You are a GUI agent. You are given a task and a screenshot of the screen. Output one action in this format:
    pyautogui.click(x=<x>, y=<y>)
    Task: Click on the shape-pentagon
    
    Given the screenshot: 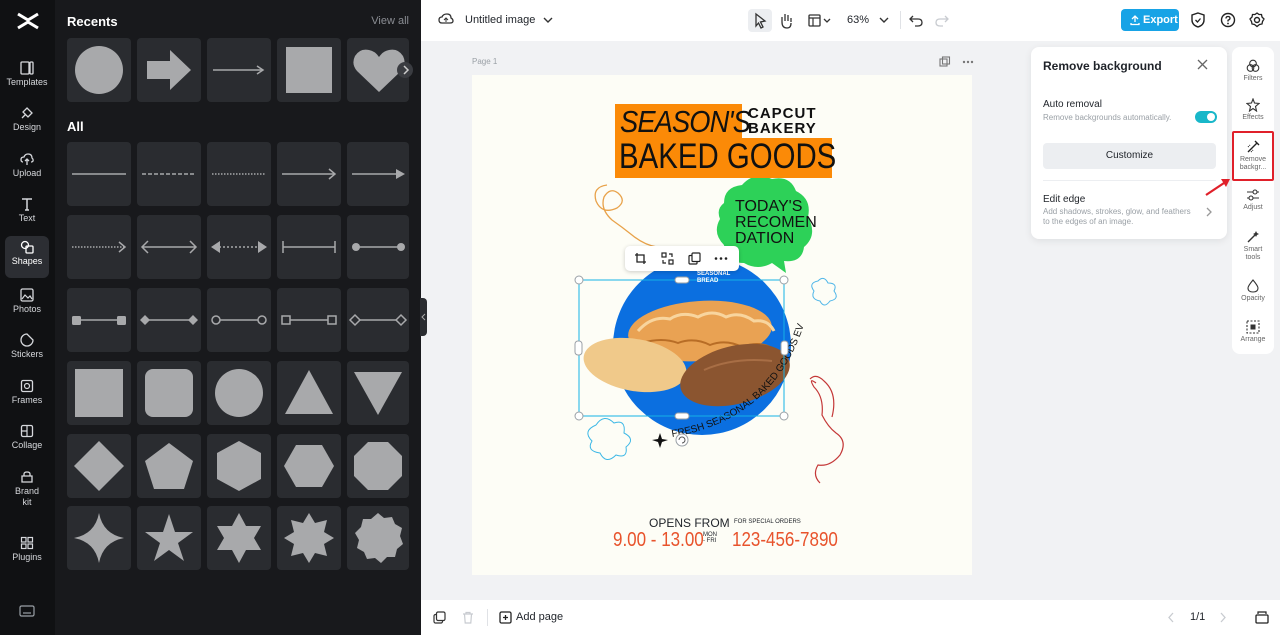 What is the action you would take?
    pyautogui.click(x=169, y=466)
    